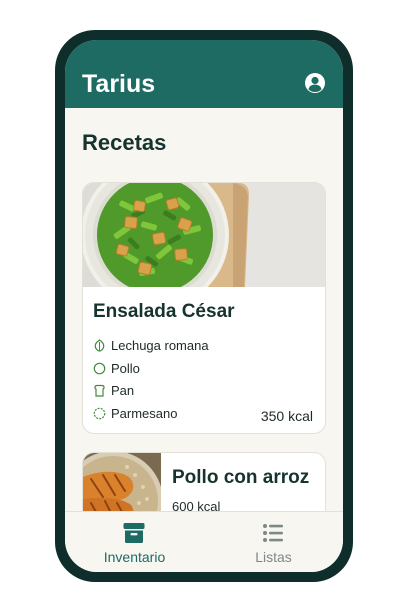  What do you see at coordinates (99, 368) in the screenshot?
I see `circle-icon` at bounding box center [99, 368].